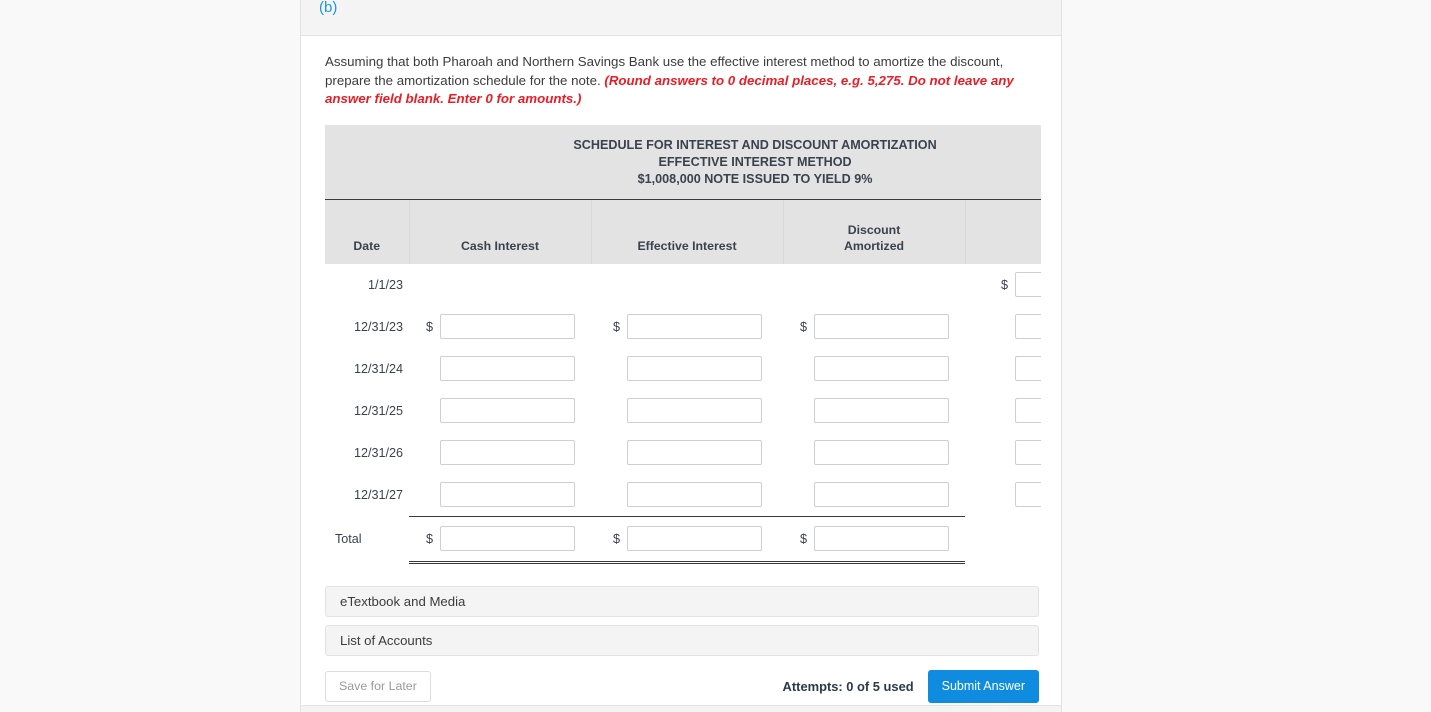 The width and height of the screenshot is (1431, 712). I want to click on accordion-label: eTextbook and Media, so click(403, 601).